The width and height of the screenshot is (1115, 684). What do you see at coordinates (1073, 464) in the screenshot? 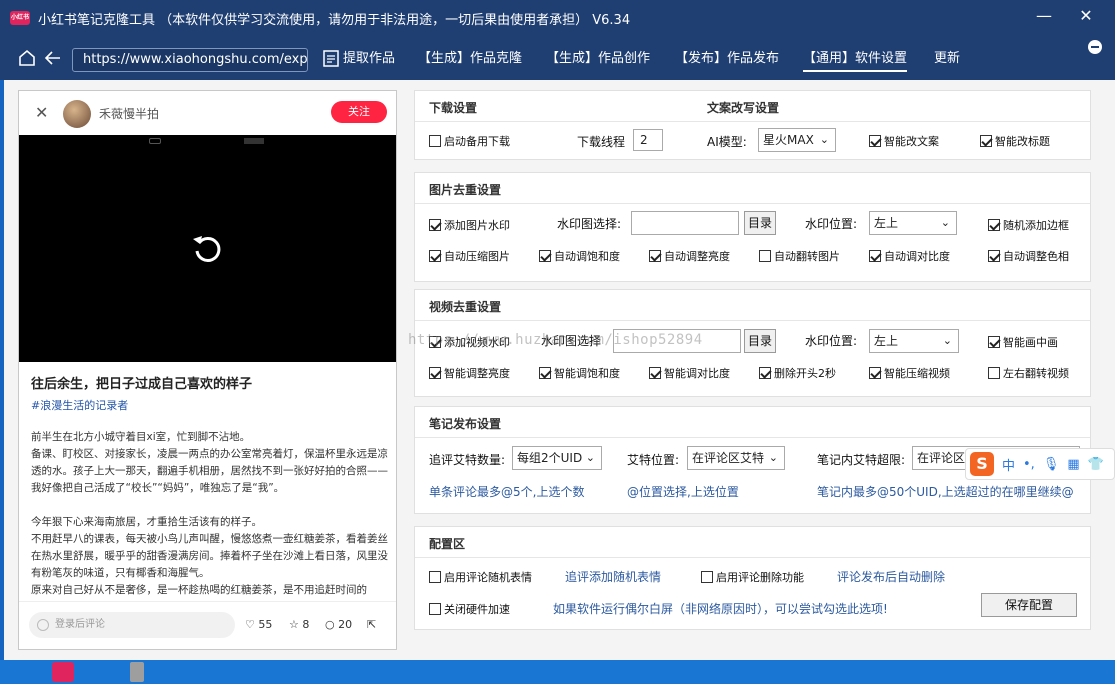
I see `keyboard-icon: ▦` at bounding box center [1073, 464].